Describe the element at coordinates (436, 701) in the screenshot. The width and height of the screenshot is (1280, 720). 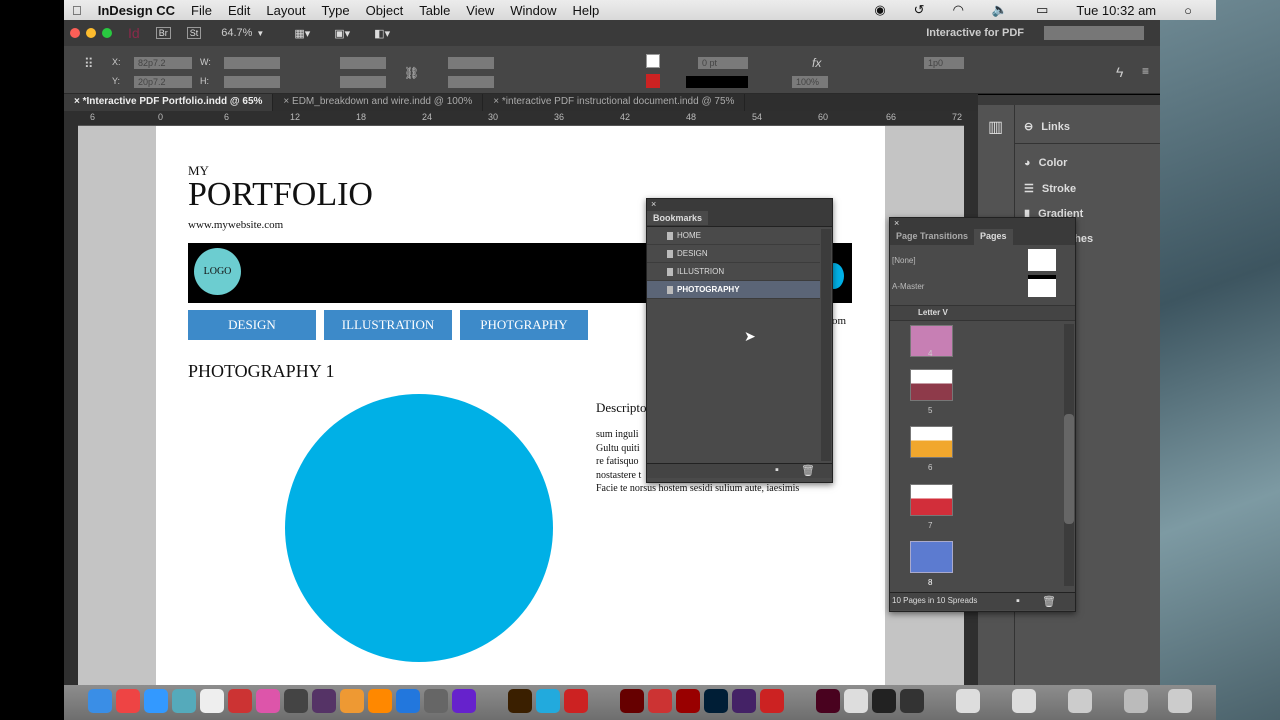
I see `system-preferences-icon` at that location.